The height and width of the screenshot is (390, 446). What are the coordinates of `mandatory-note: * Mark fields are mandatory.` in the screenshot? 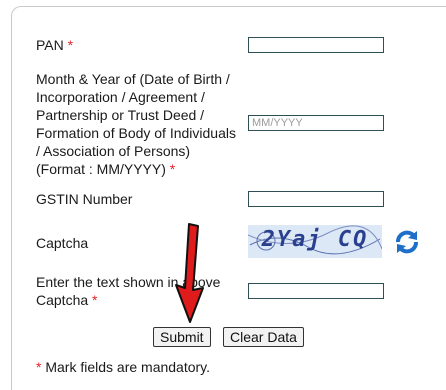 It's located at (123, 367).